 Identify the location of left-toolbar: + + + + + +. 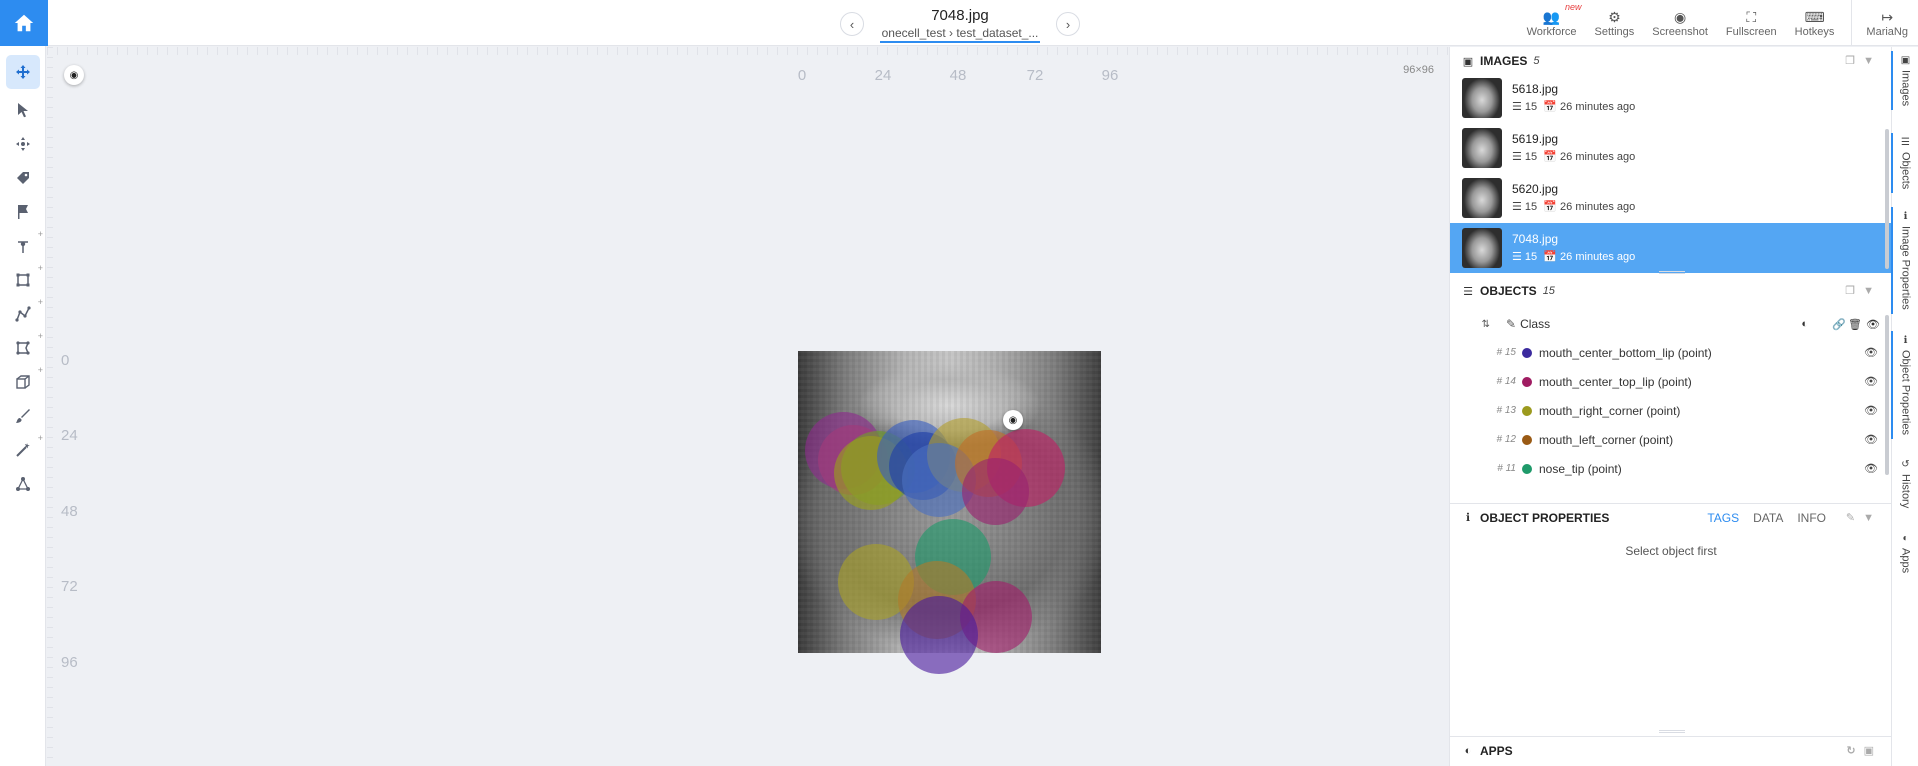
(23, 406).